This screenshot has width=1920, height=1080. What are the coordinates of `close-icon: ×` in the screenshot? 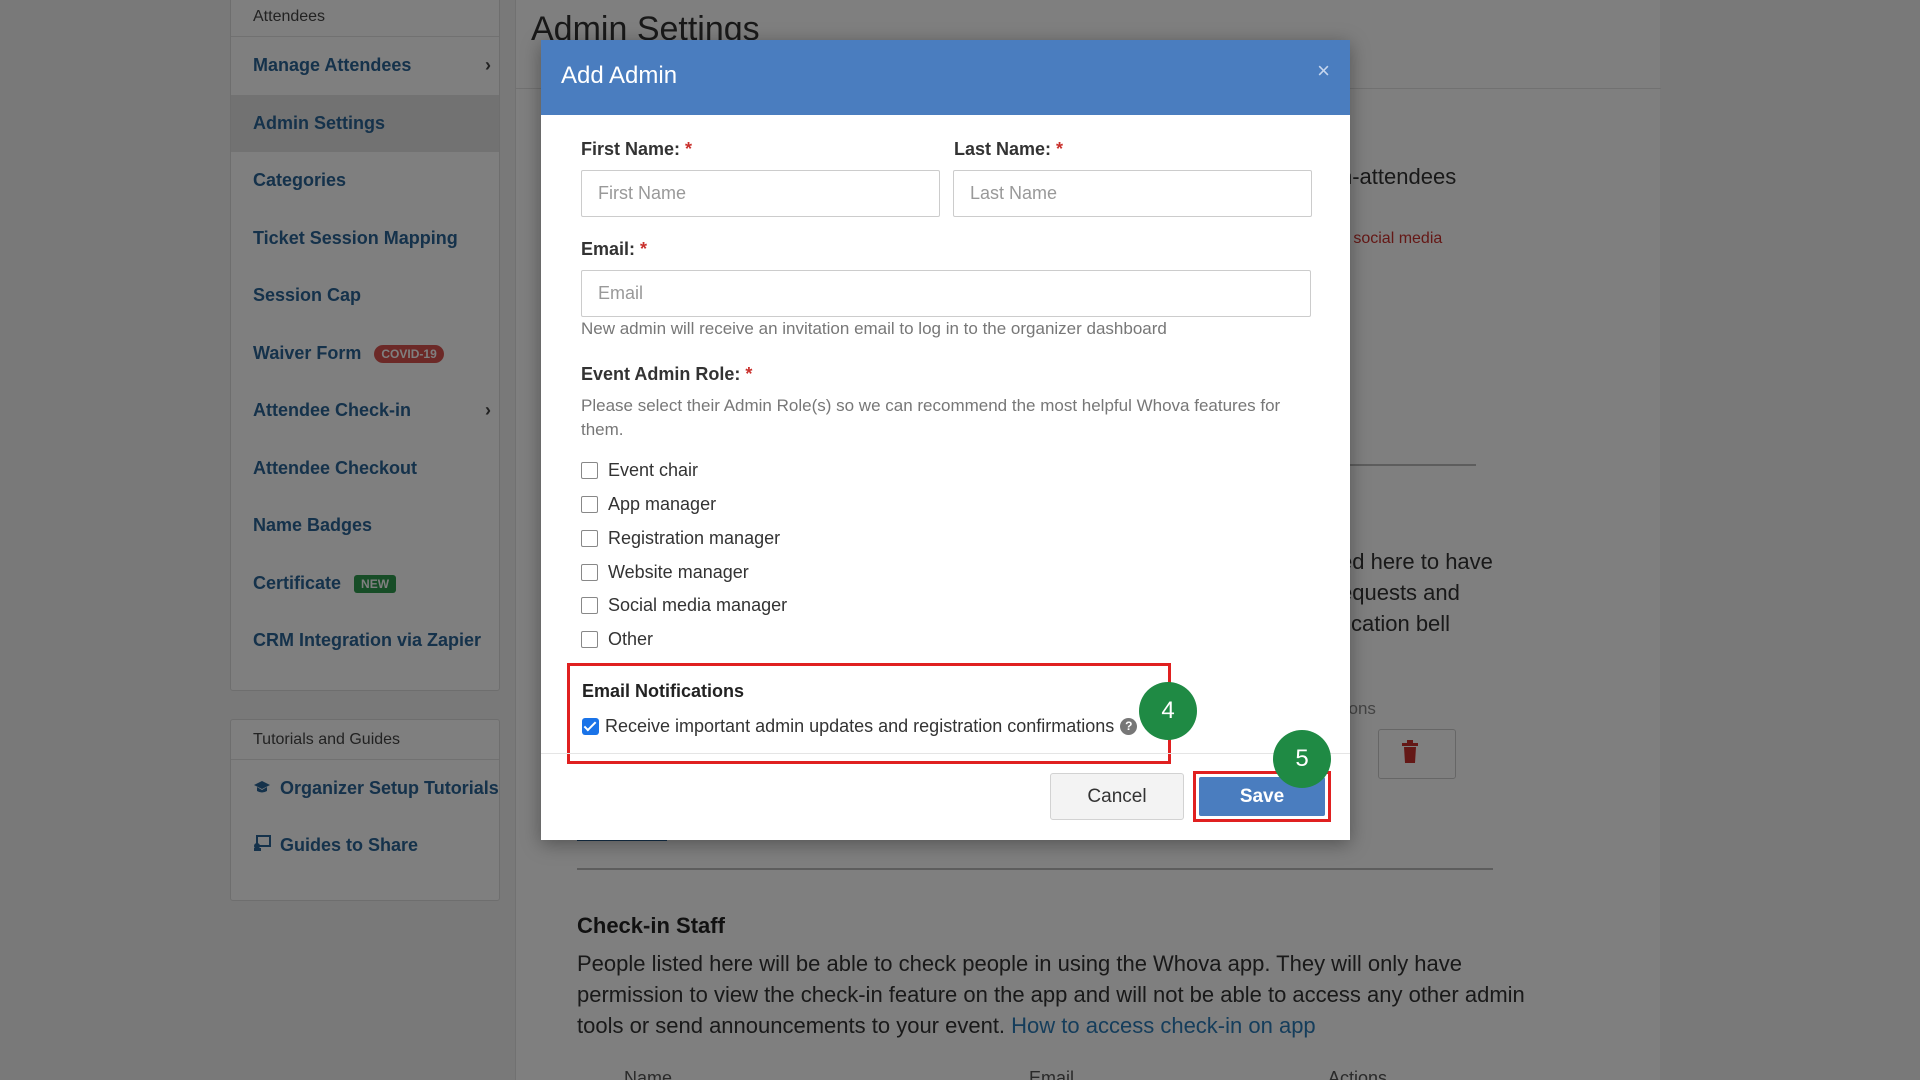 It's located at (1323, 71).